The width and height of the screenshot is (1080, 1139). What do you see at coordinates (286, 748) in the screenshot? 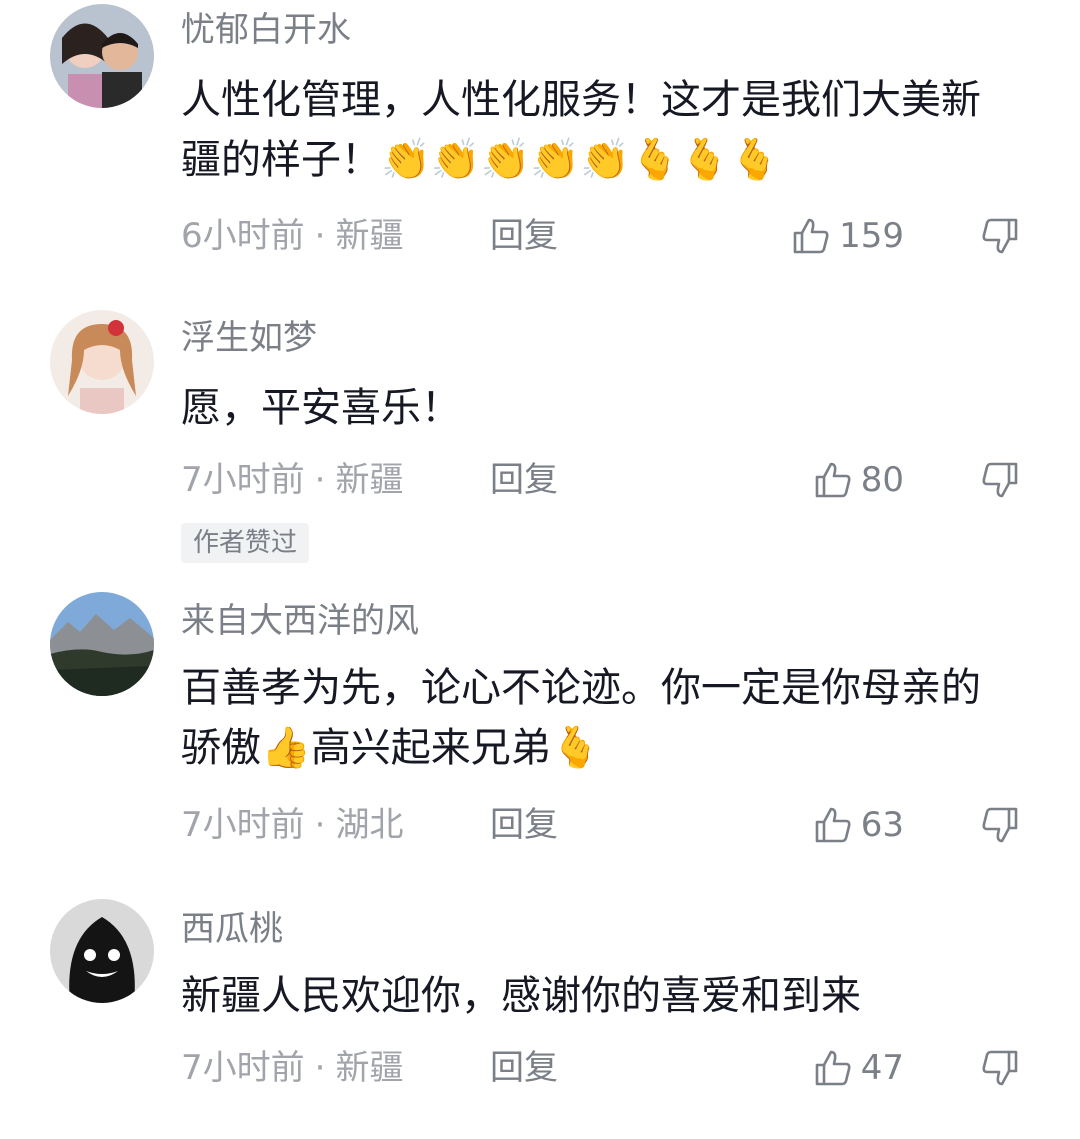
I see `thumbs-up-emoji: 👍` at bounding box center [286, 748].